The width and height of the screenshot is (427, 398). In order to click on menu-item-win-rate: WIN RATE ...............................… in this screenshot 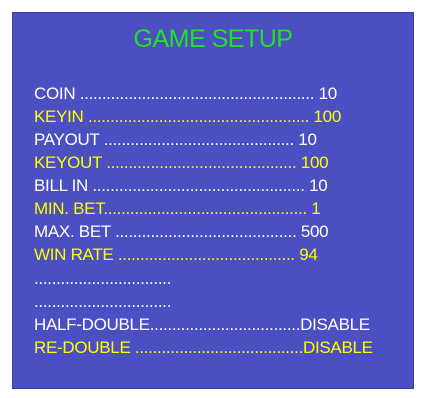, I will do `click(176, 255)`.